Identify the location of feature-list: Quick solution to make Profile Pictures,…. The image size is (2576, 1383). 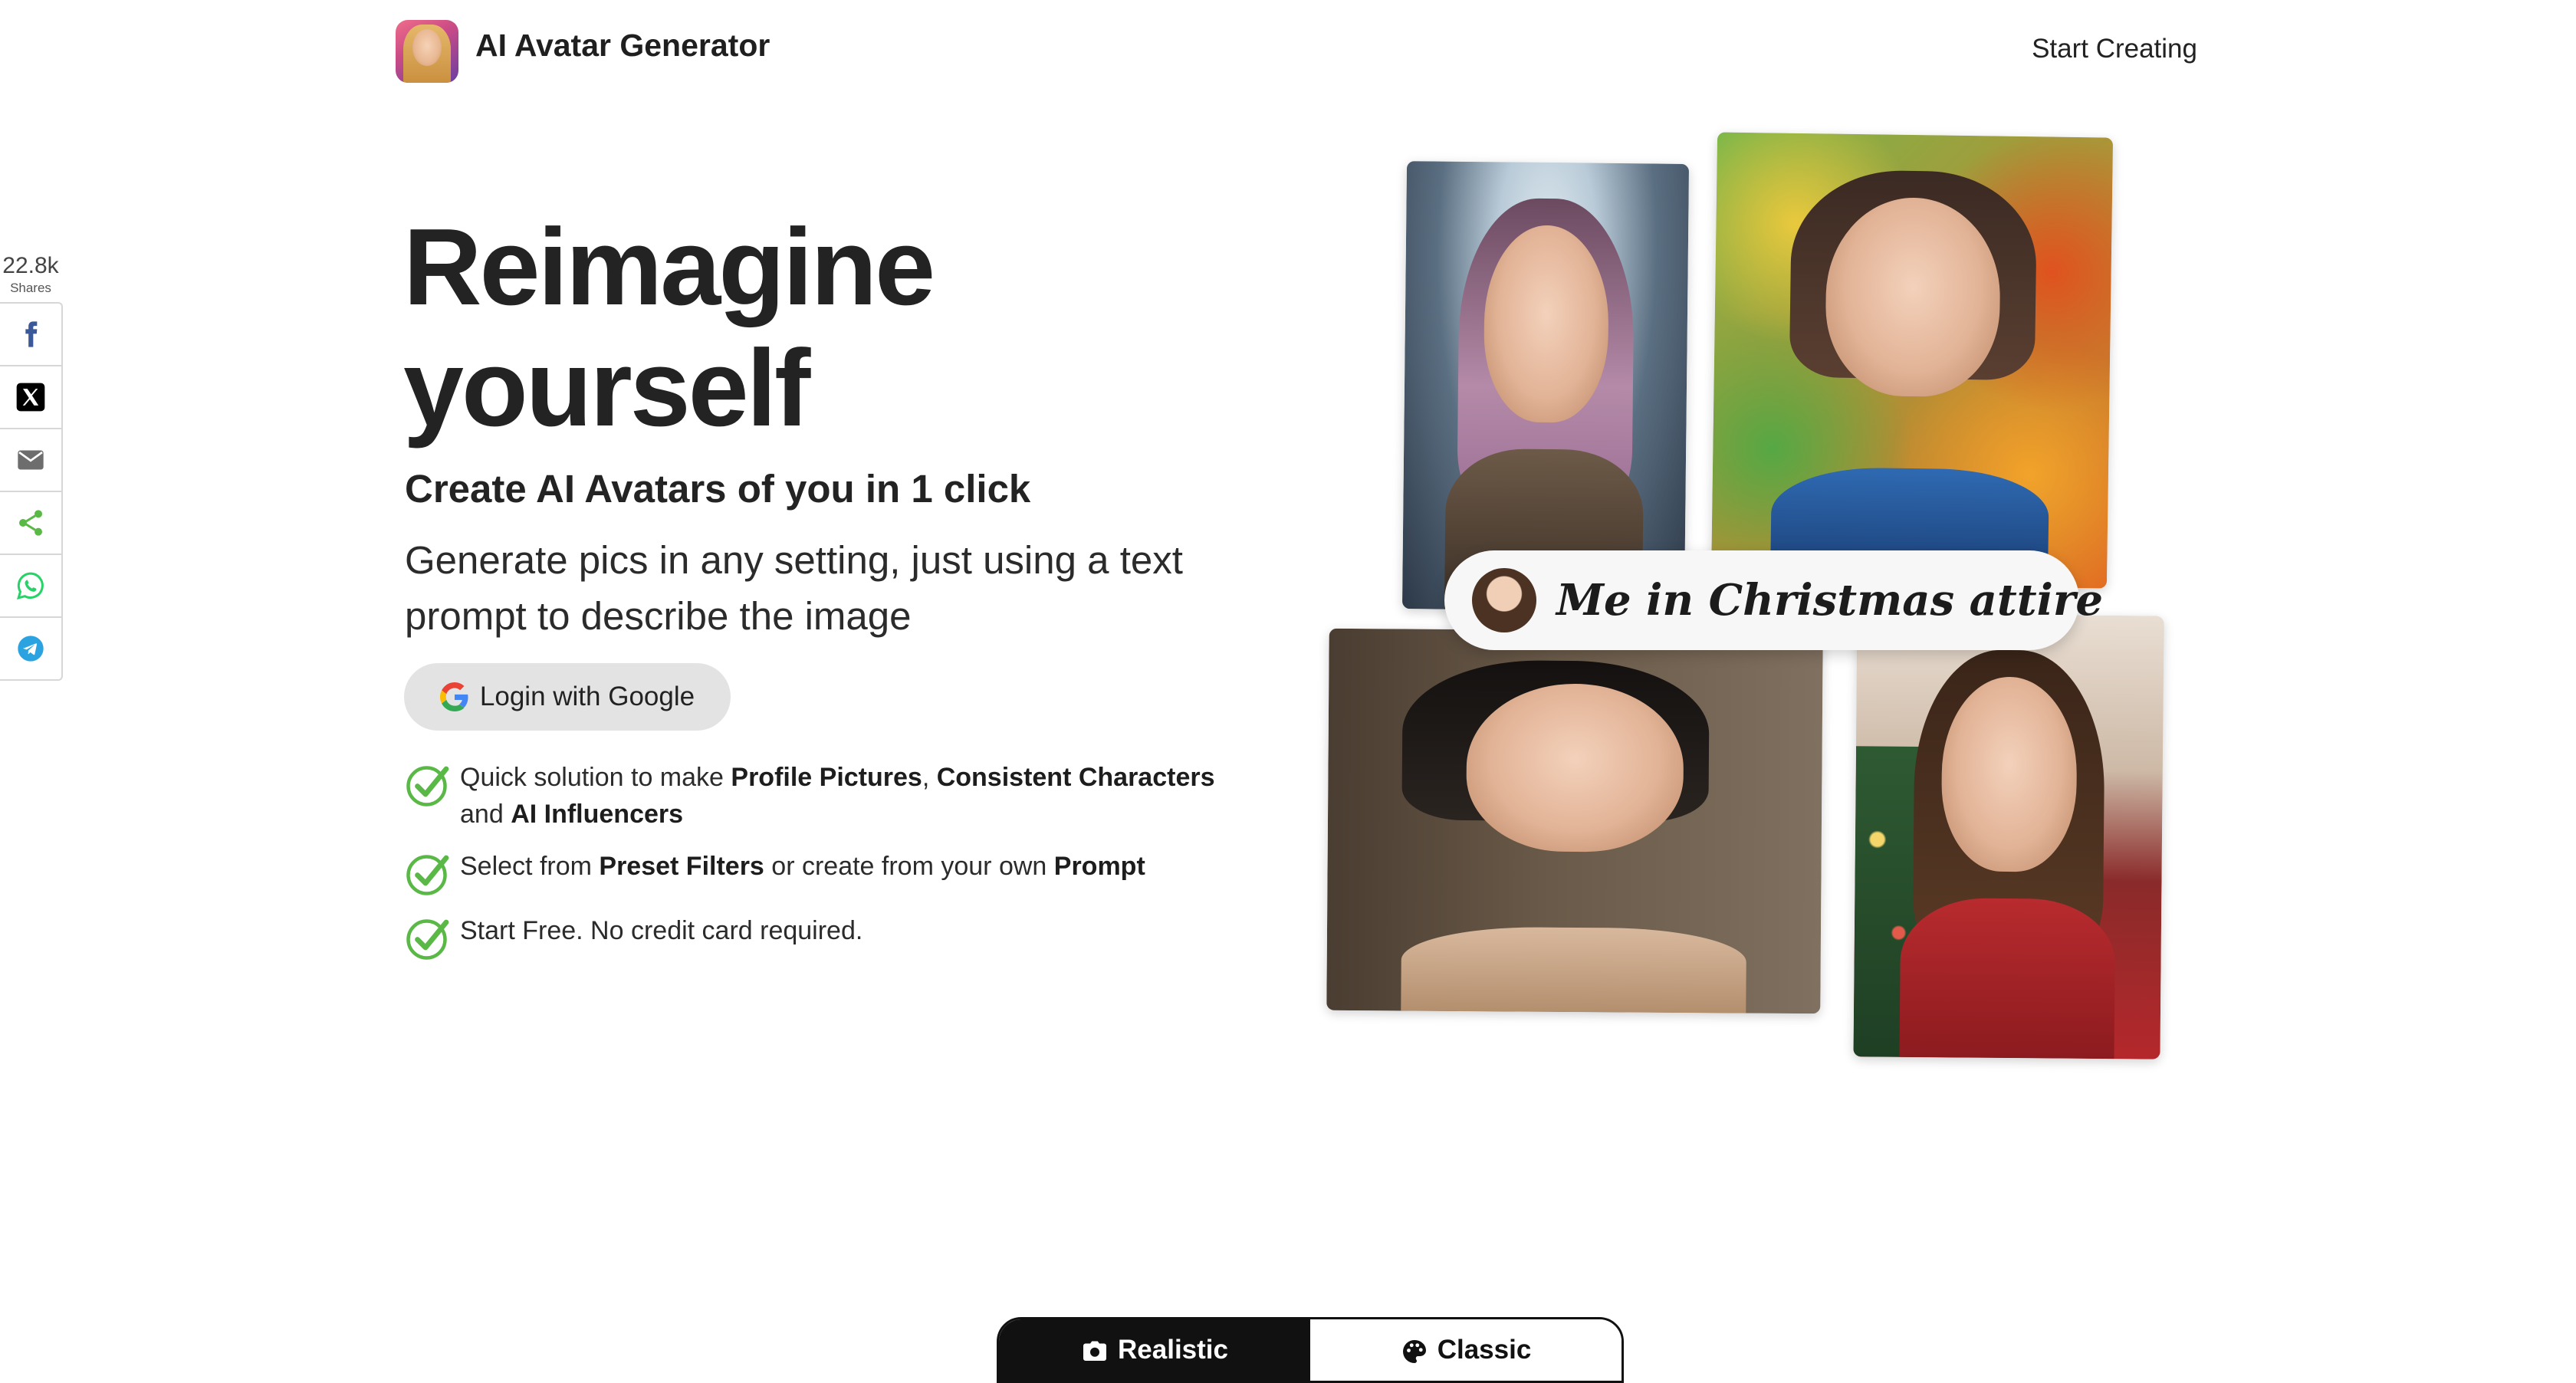
(846, 868).